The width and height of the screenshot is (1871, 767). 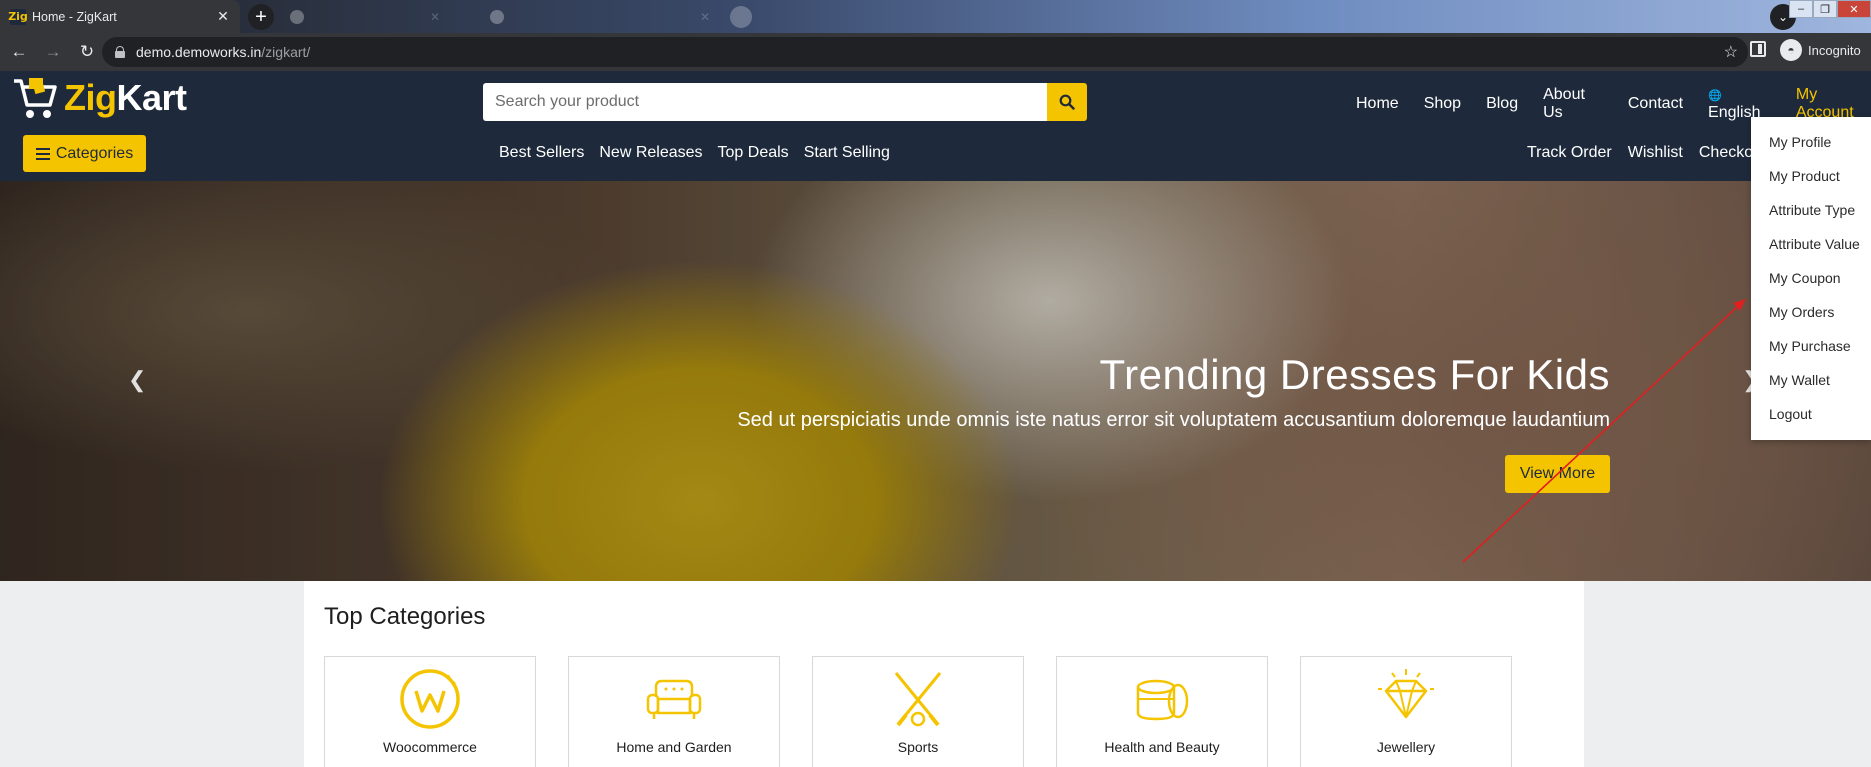 What do you see at coordinates (1834, 50) in the screenshot?
I see `incognito-label: Incognito` at bounding box center [1834, 50].